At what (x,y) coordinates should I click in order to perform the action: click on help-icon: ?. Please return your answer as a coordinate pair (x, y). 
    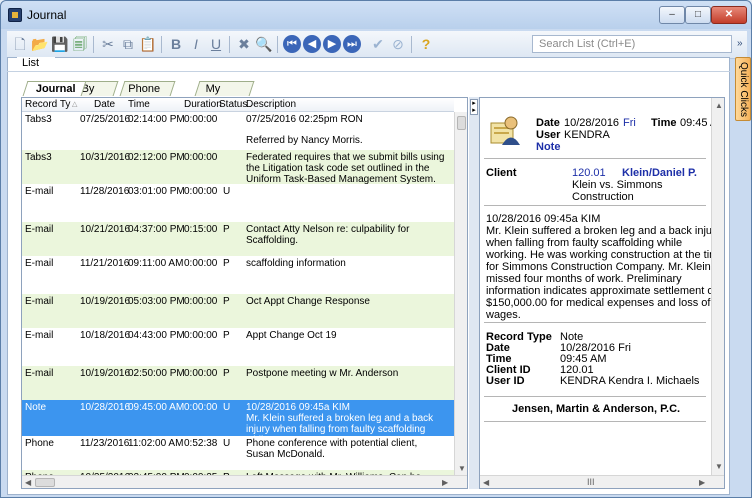
    Looking at the image, I should click on (426, 44).